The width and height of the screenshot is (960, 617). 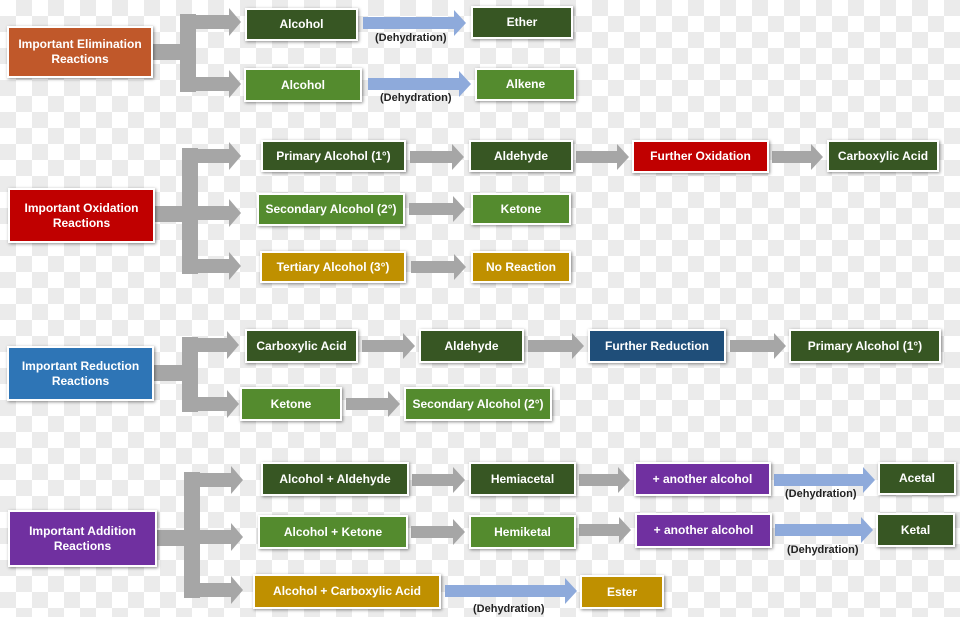 What do you see at coordinates (333, 532) in the screenshot?
I see `node-alcohol-ketone: Alcohol + Ketone` at bounding box center [333, 532].